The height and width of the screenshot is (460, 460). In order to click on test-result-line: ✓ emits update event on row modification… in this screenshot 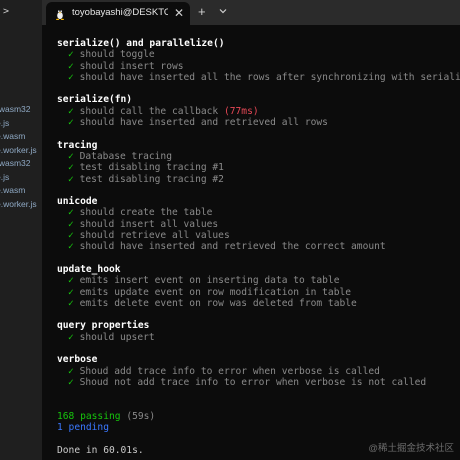, I will do `click(258, 292)`.